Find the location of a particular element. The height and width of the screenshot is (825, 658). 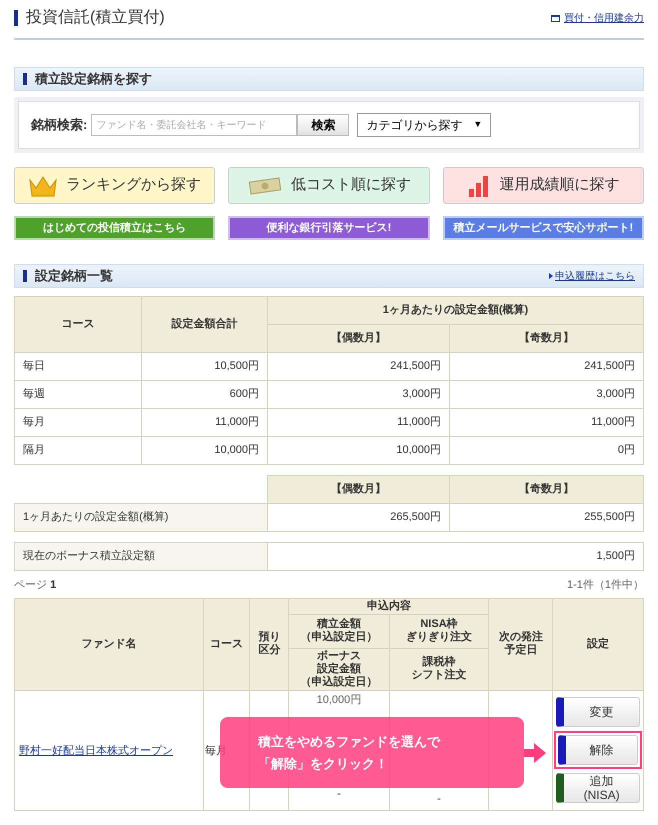

table-header: 設定 is located at coordinates (598, 644).